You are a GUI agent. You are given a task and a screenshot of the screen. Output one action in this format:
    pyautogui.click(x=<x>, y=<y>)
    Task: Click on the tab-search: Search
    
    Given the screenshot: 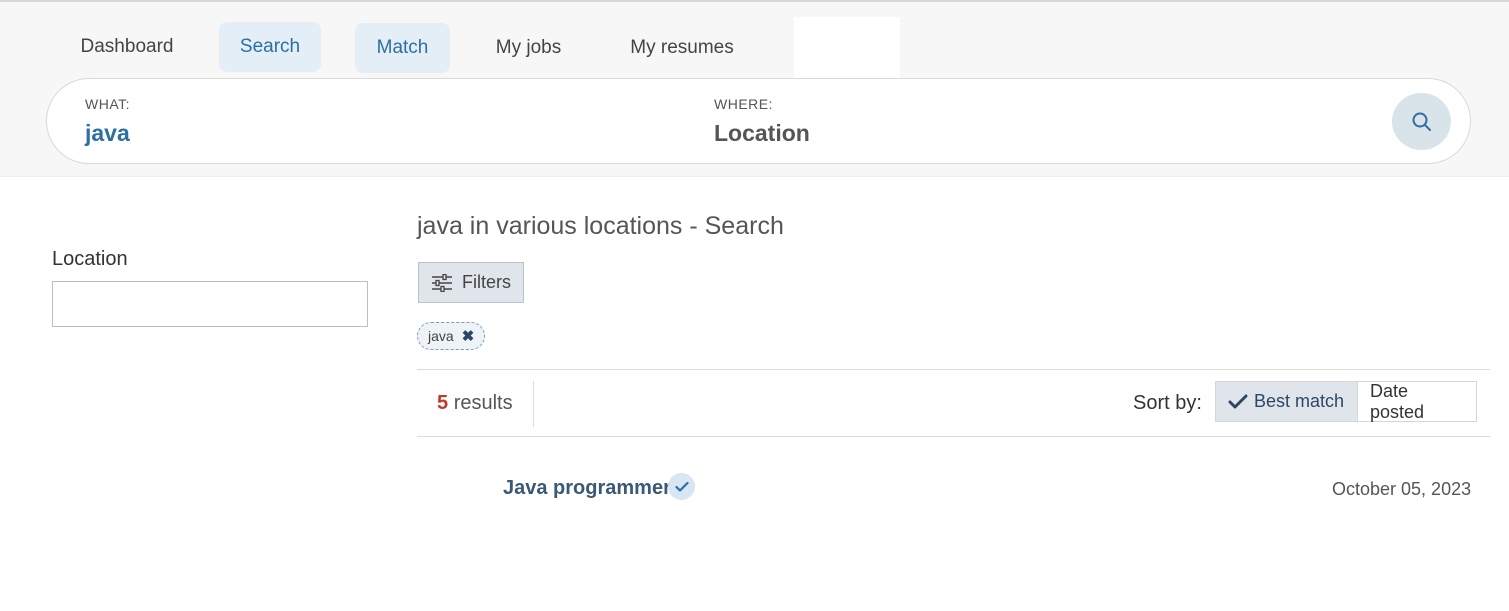 What is the action you would take?
    pyautogui.click(x=270, y=47)
    